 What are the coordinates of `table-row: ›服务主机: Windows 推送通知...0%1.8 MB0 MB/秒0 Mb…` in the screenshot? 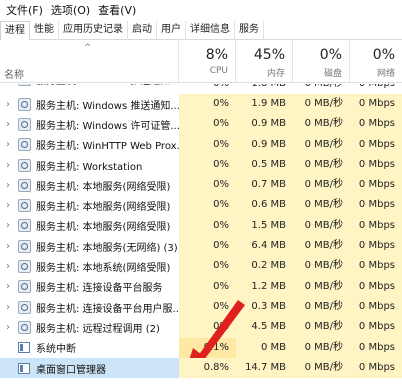 It's located at (201, 89).